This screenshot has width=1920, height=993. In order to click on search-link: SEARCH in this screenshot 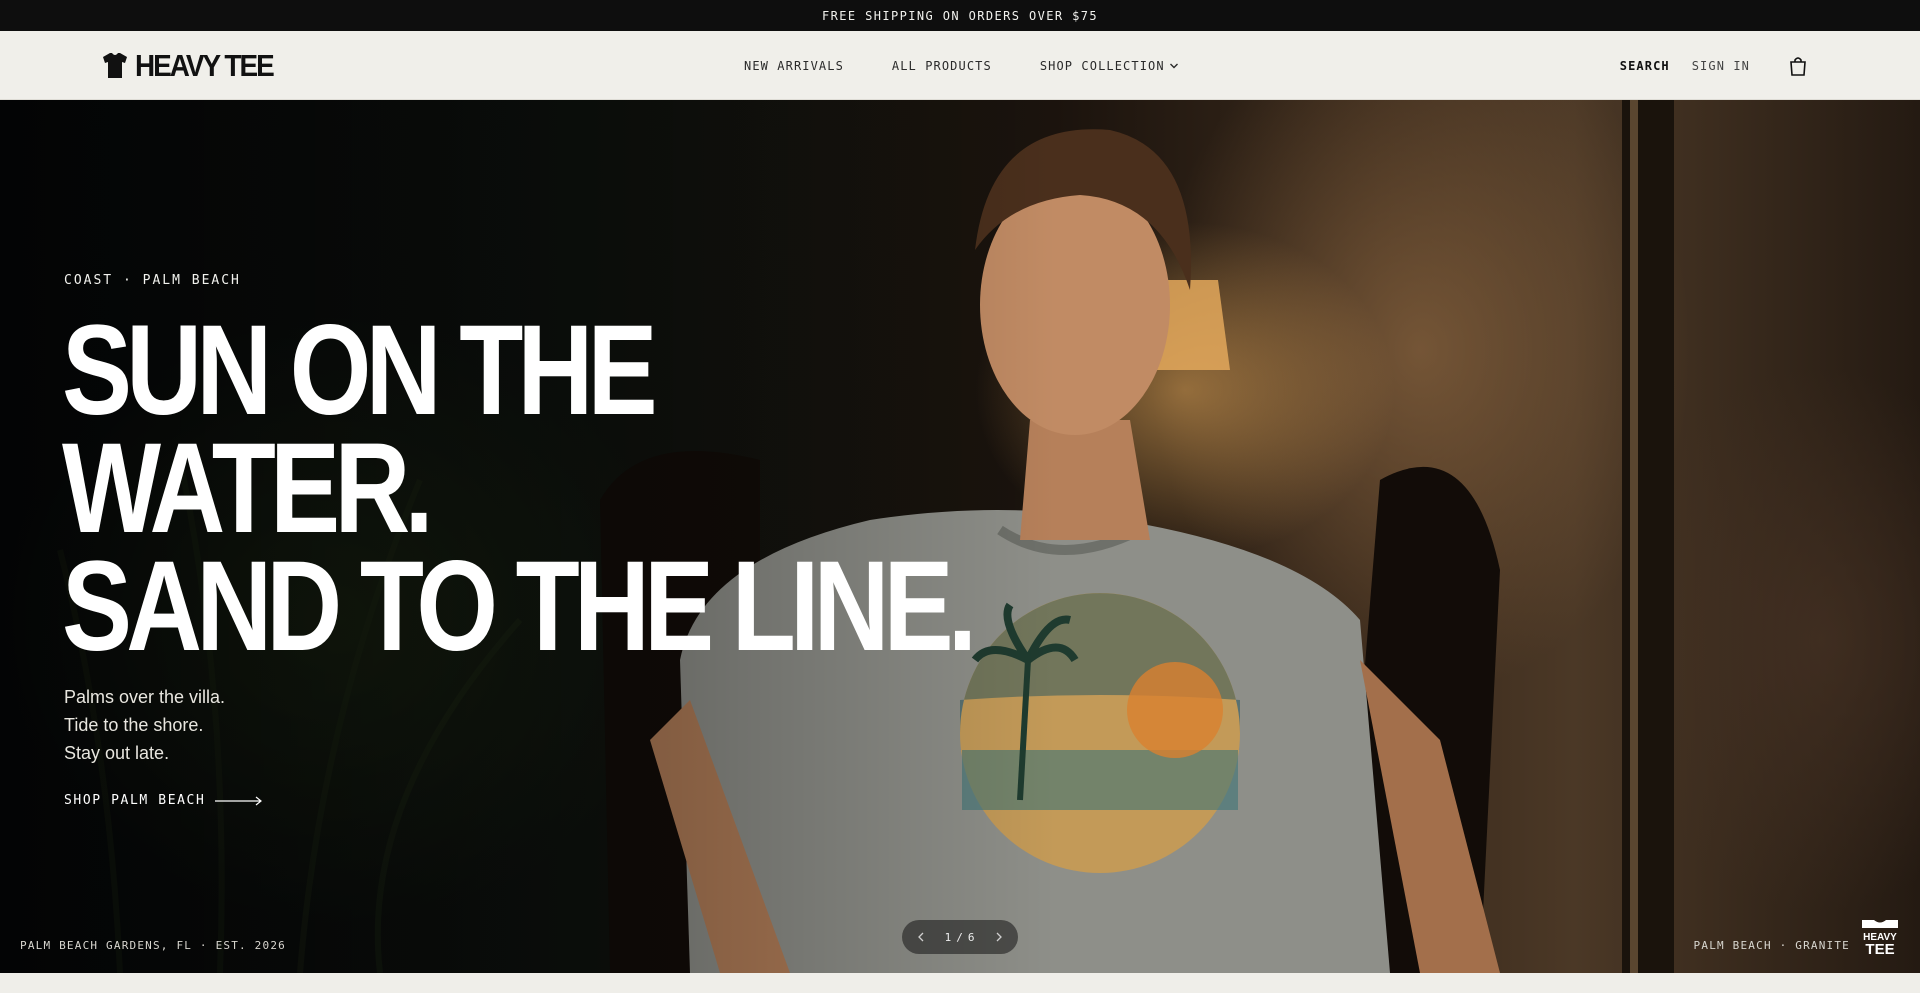, I will do `click(1645, 66)`.